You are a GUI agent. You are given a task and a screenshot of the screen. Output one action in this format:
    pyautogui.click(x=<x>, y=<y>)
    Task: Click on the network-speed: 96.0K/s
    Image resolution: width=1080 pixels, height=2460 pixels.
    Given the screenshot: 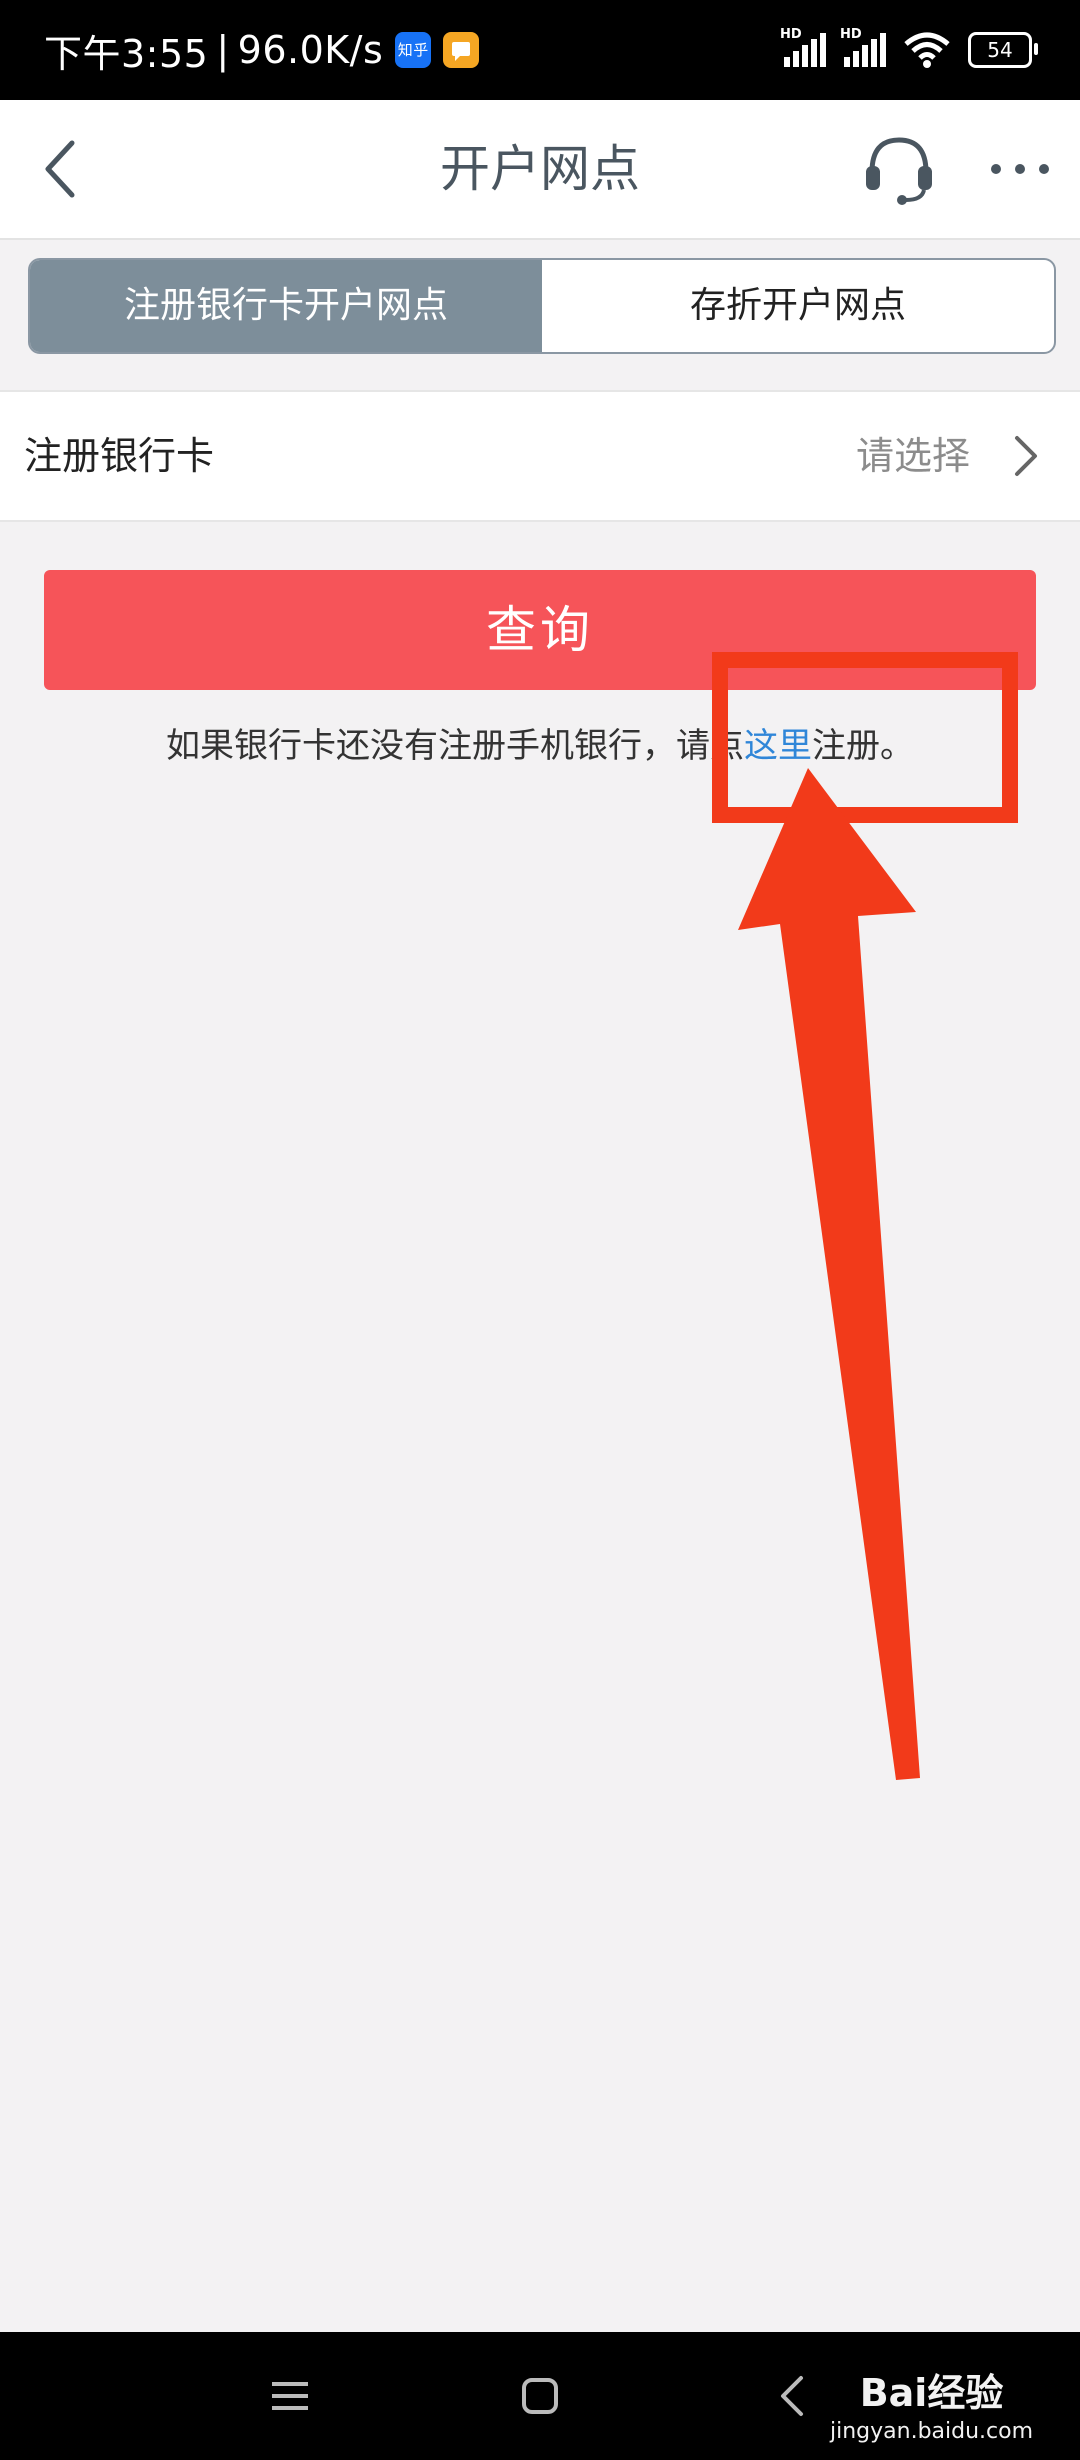 What is the action you would take?
    pyautogui.click(x=310, y=50)
    